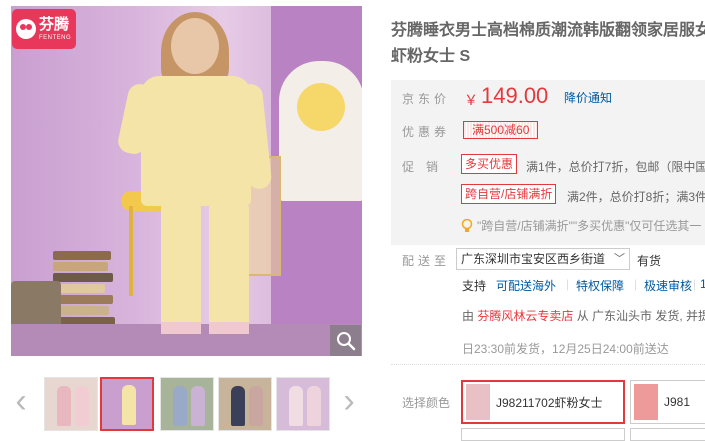 The width and height of the screenshot is (705, 441). I want to click on stock-status: 有货, so click(649, 261).